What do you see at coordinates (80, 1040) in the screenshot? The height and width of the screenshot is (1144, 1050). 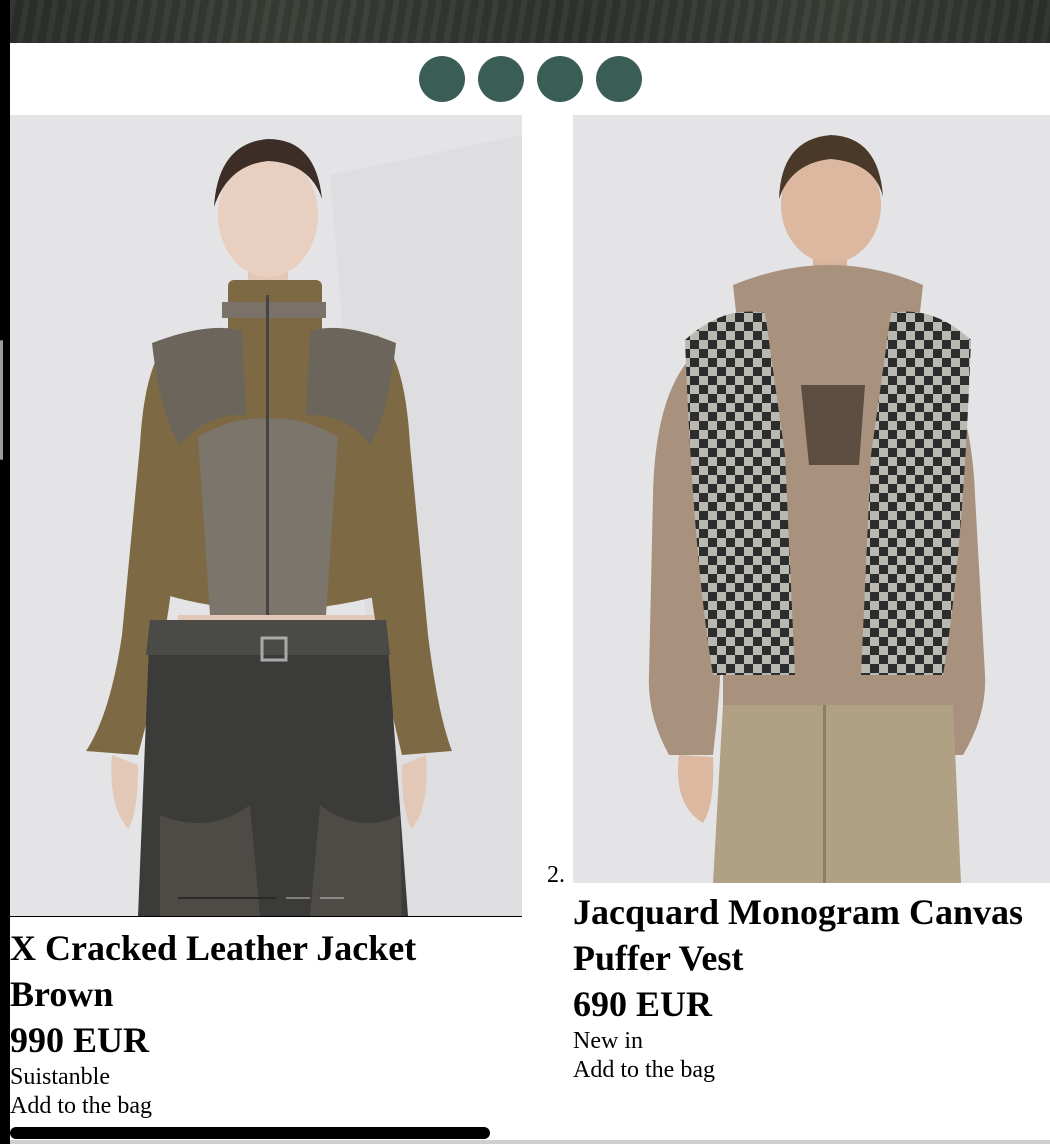 I see `product-price: 990 EUR` at bounding box center [80, 1040].